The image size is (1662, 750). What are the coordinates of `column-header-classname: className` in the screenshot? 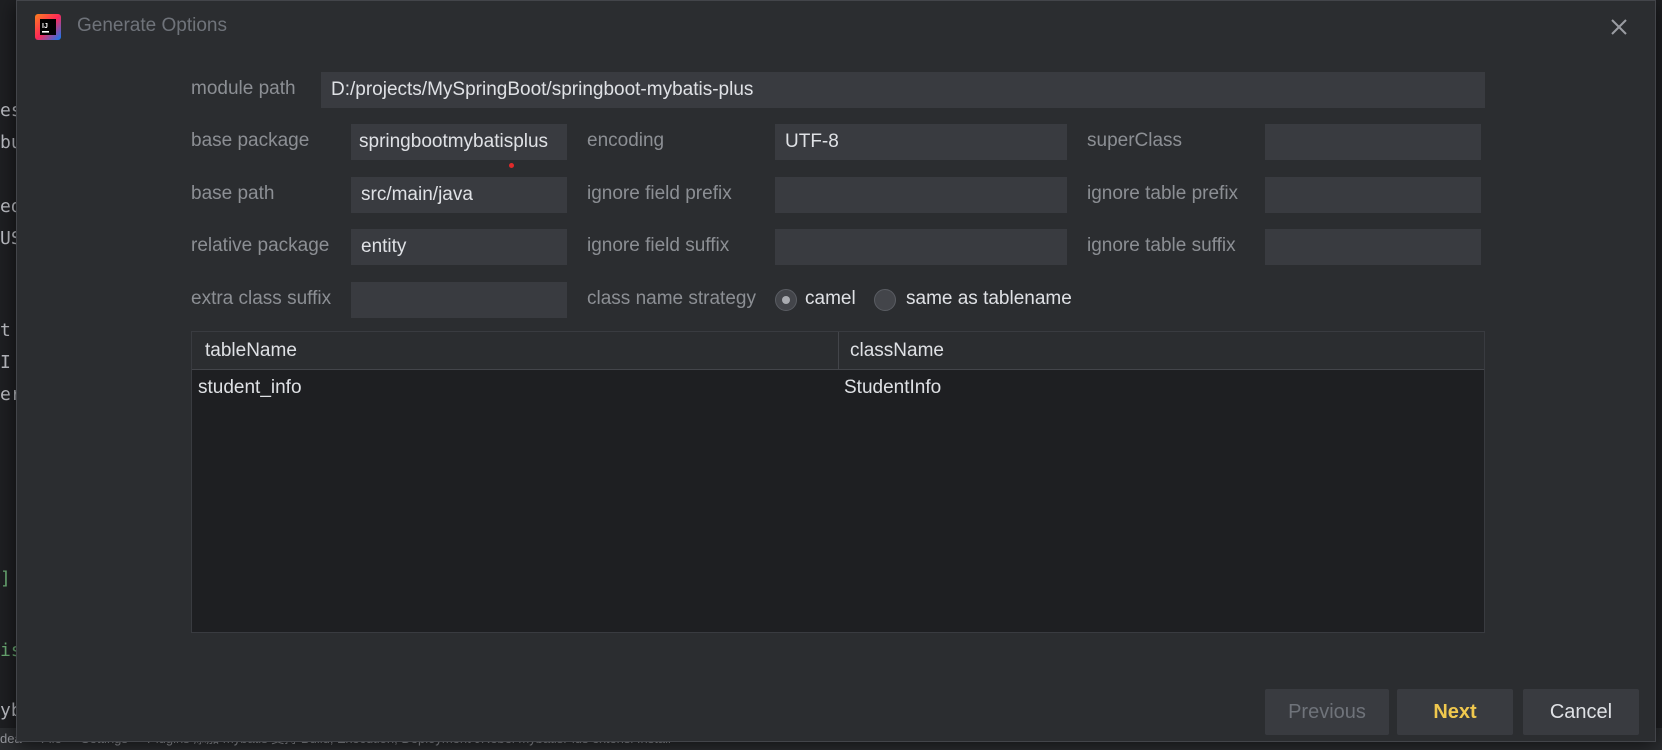 It's located at (897, 351).